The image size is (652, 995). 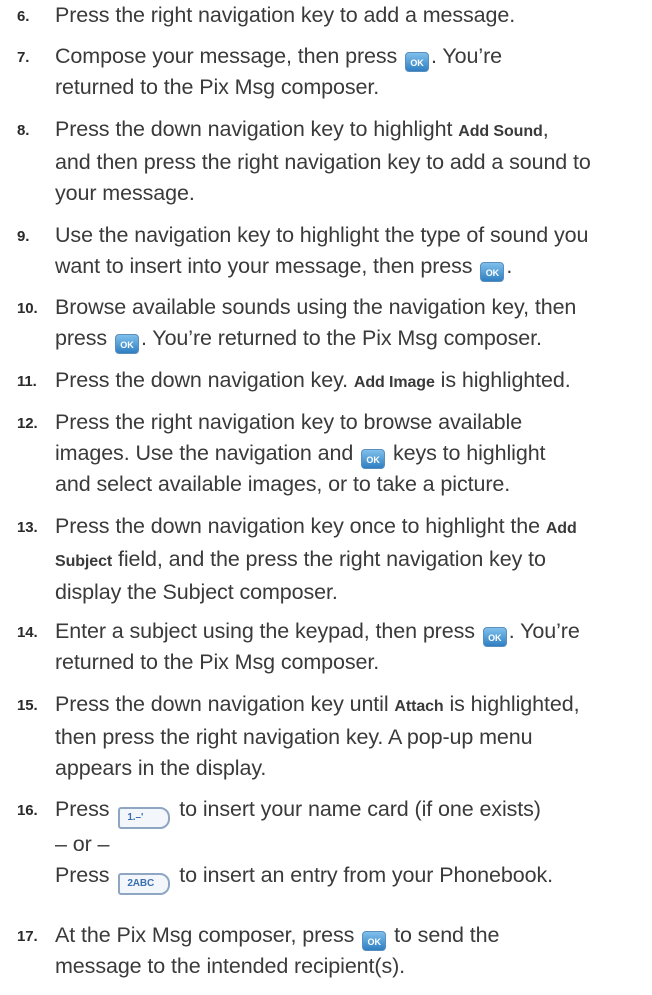 What do you see at coordinates (561, 528) in the screenshot?
I see `menu-option-label: Add` at bounding box center [561, 528].